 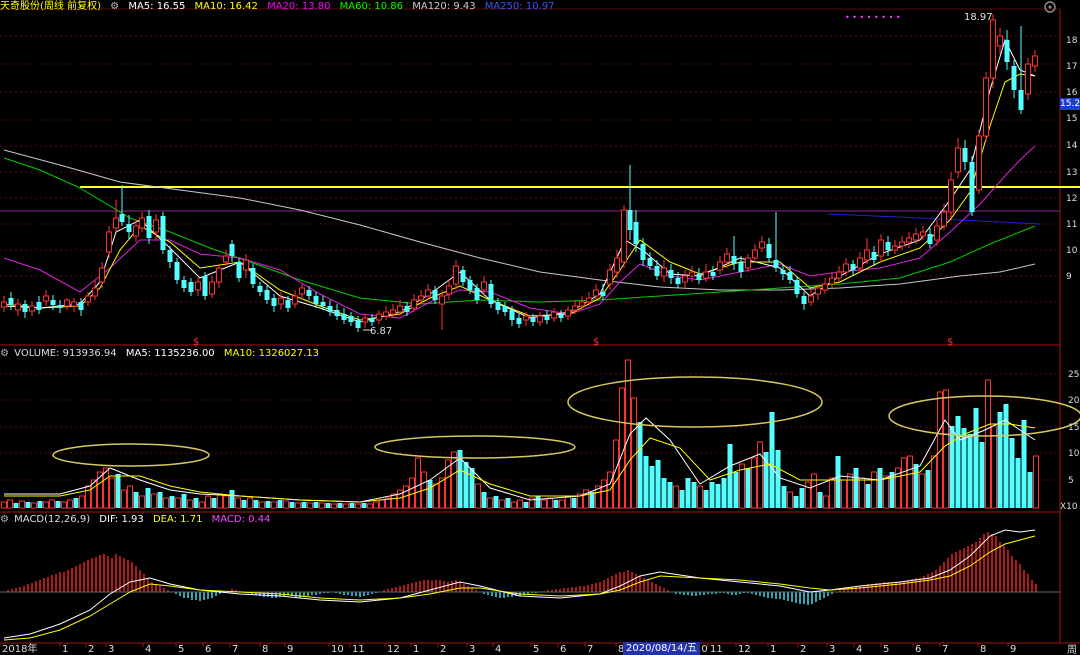 What do you see at coordinates (1072, 649) in the screenshot?
I see `period-label: 周` at bounding box center [1072, 649].